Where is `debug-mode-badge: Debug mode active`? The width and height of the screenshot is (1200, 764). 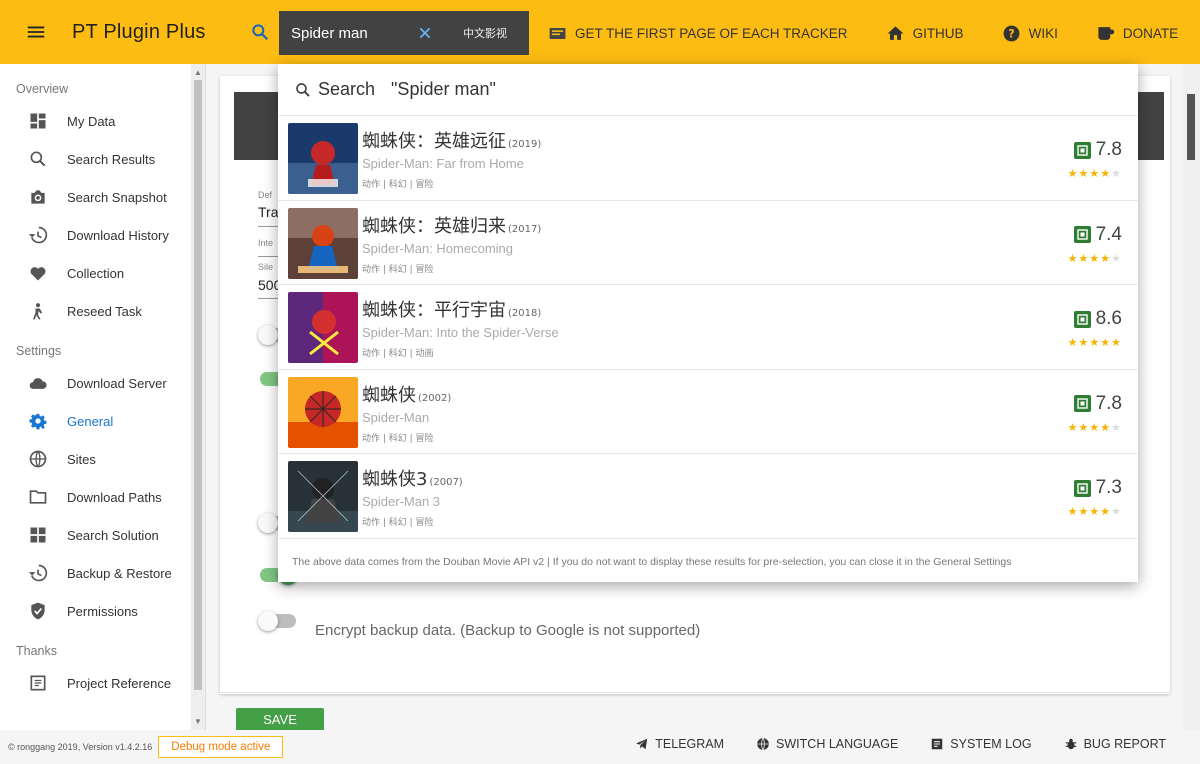 debug-mode-badge: Debug mode active is located at coordinates (221, 747).